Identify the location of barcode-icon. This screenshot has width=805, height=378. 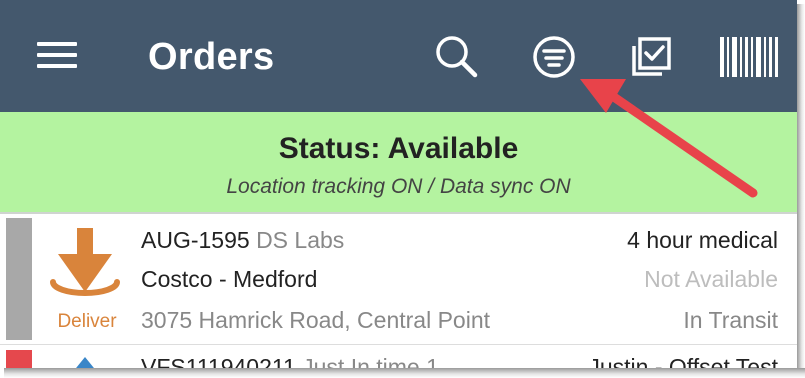
(749, 57).